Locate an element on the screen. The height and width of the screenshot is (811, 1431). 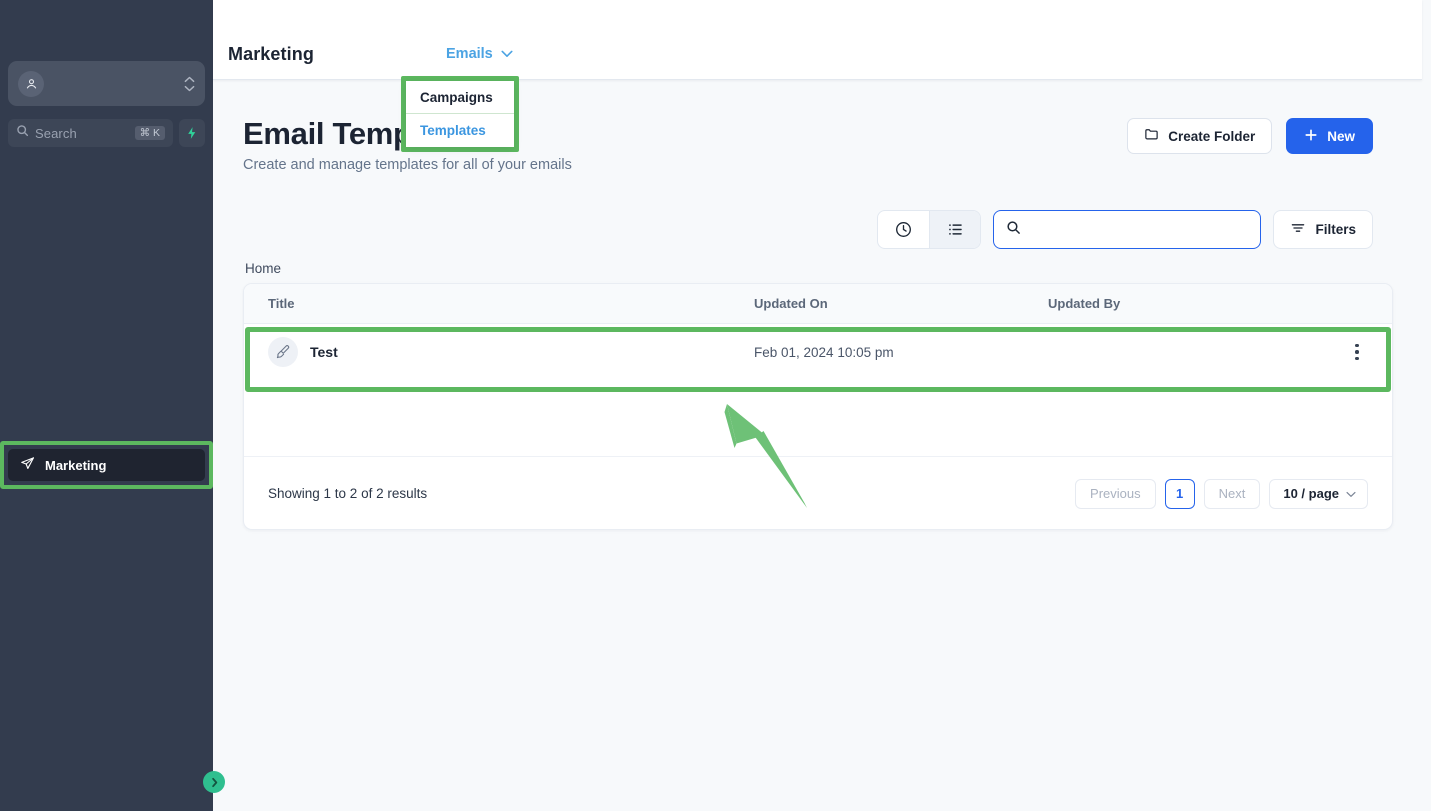
dropdown-item-campaigns: Campaigns is located at coordinates (460, 97).